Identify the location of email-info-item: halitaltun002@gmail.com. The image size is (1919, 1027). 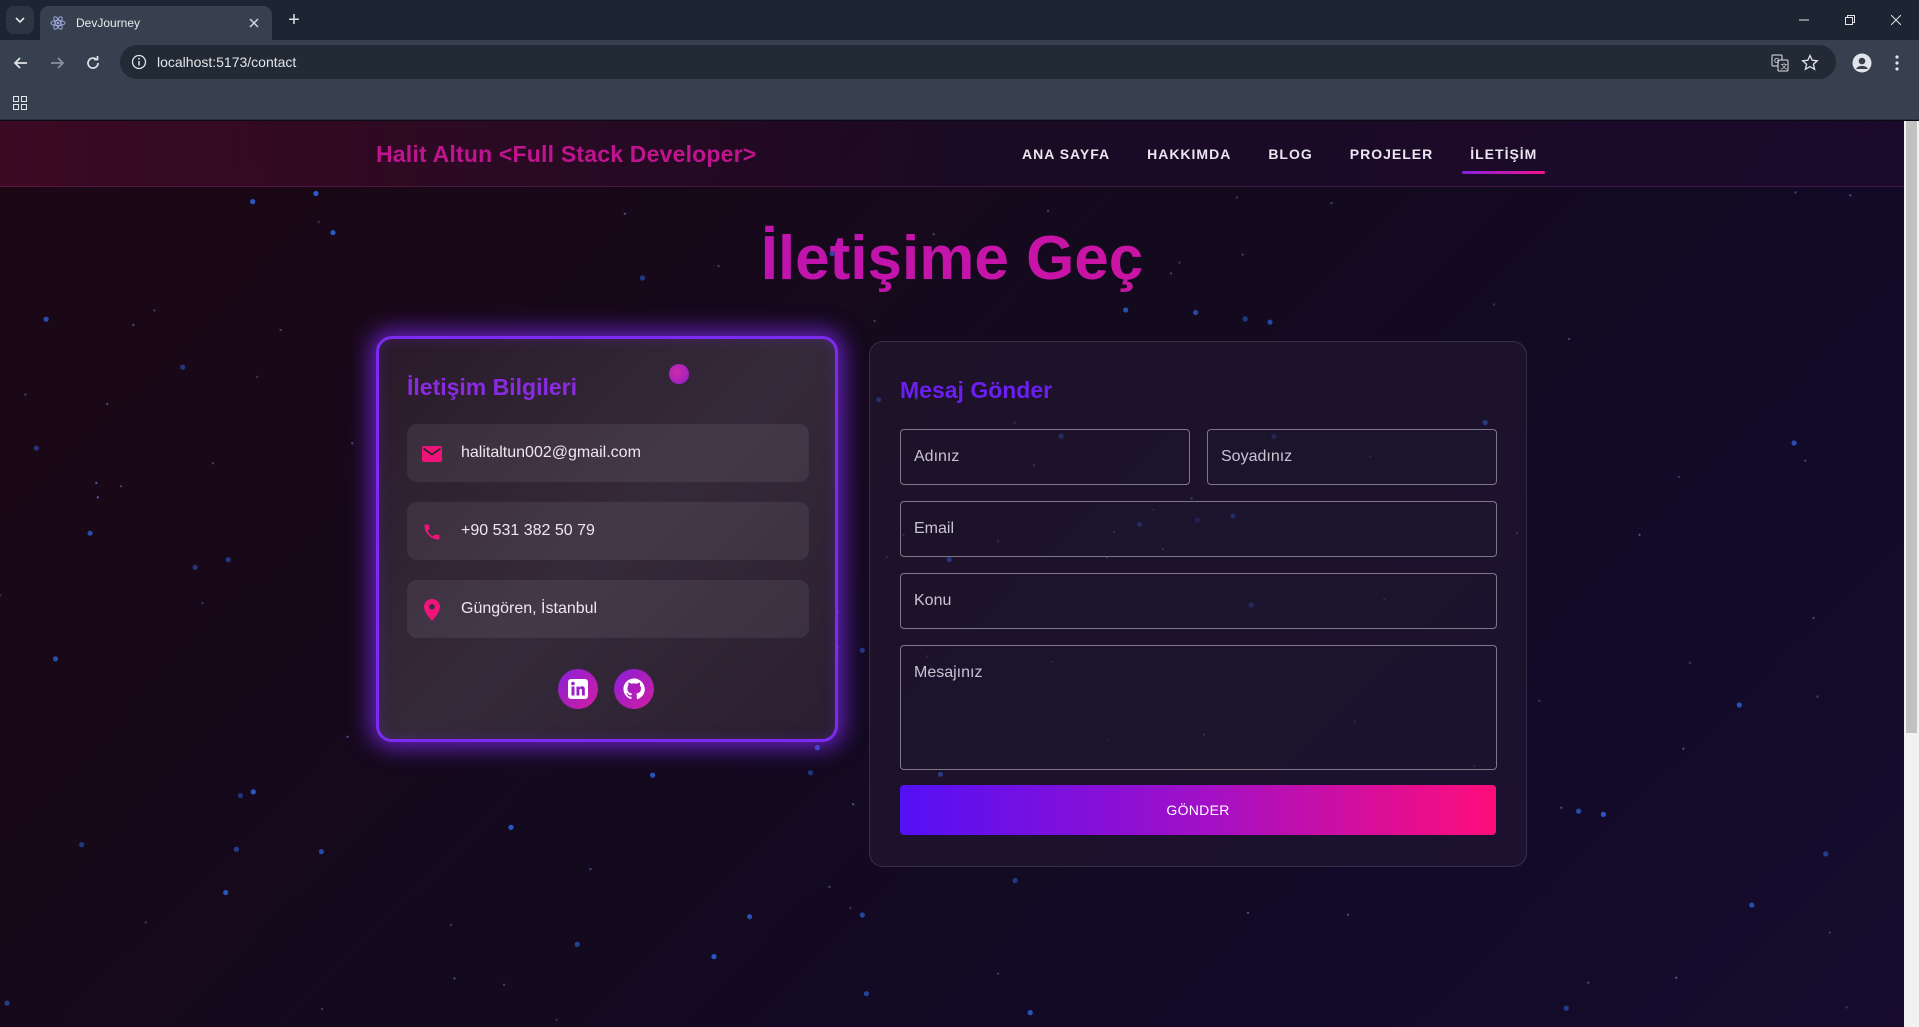
(608, 453).